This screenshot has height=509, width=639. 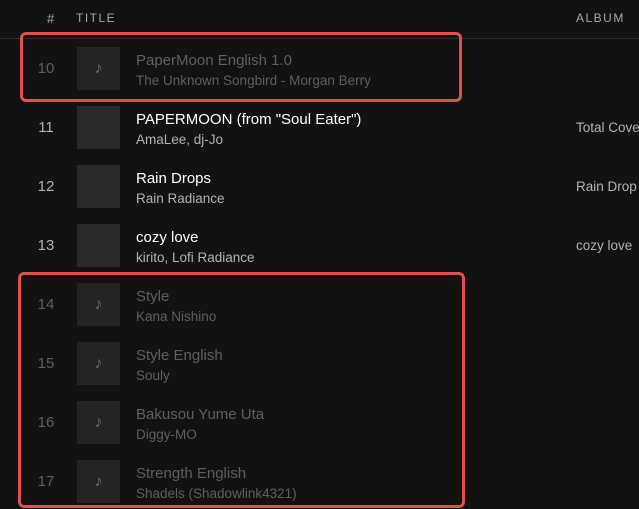 What do you see at coordinates (166, 434) in the screenshot?
I see `track-artist: Diggy-MO` at bounding box center [166, 434].